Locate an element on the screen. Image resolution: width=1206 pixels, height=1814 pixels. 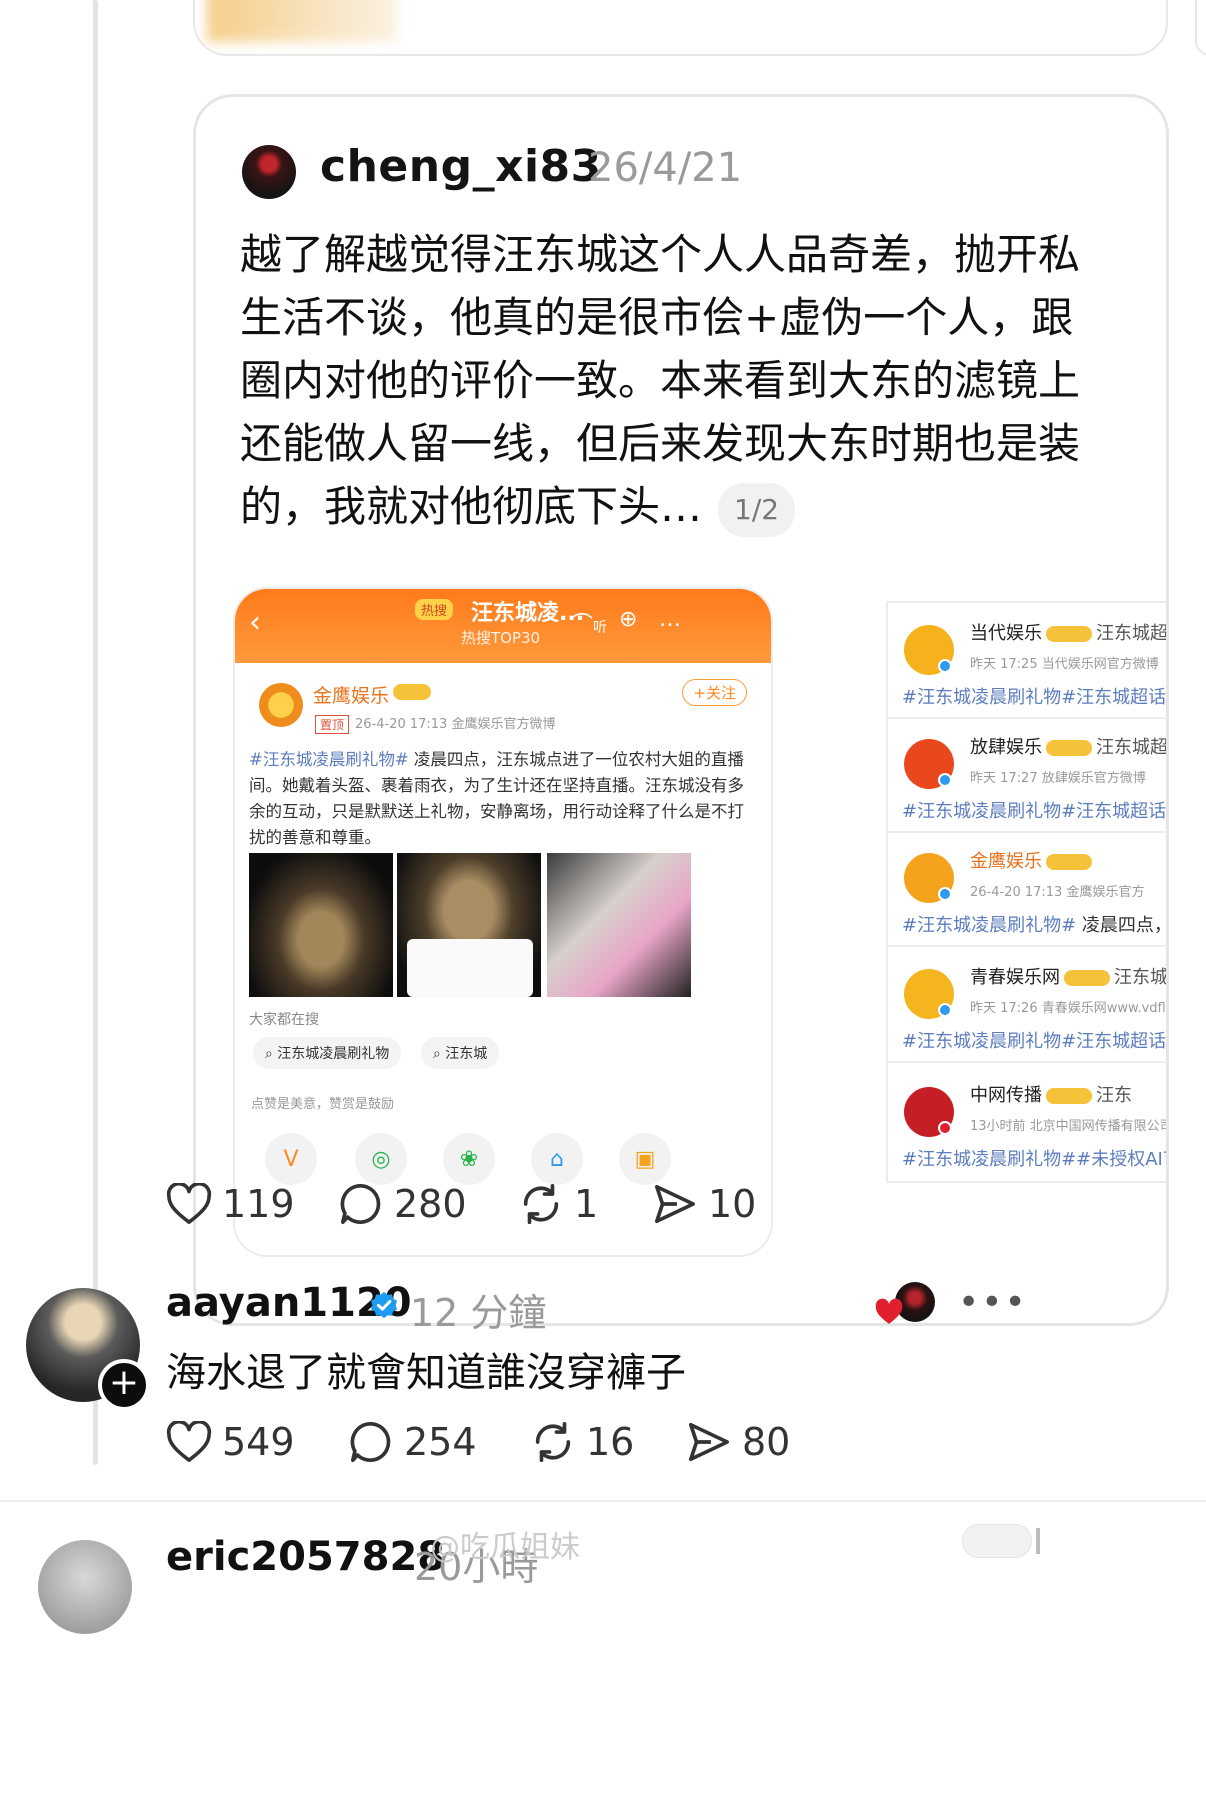
post-meta: 昨天 17:26 青春娱乐网www.vdfly.c is located at coordinates (1069, 1008).